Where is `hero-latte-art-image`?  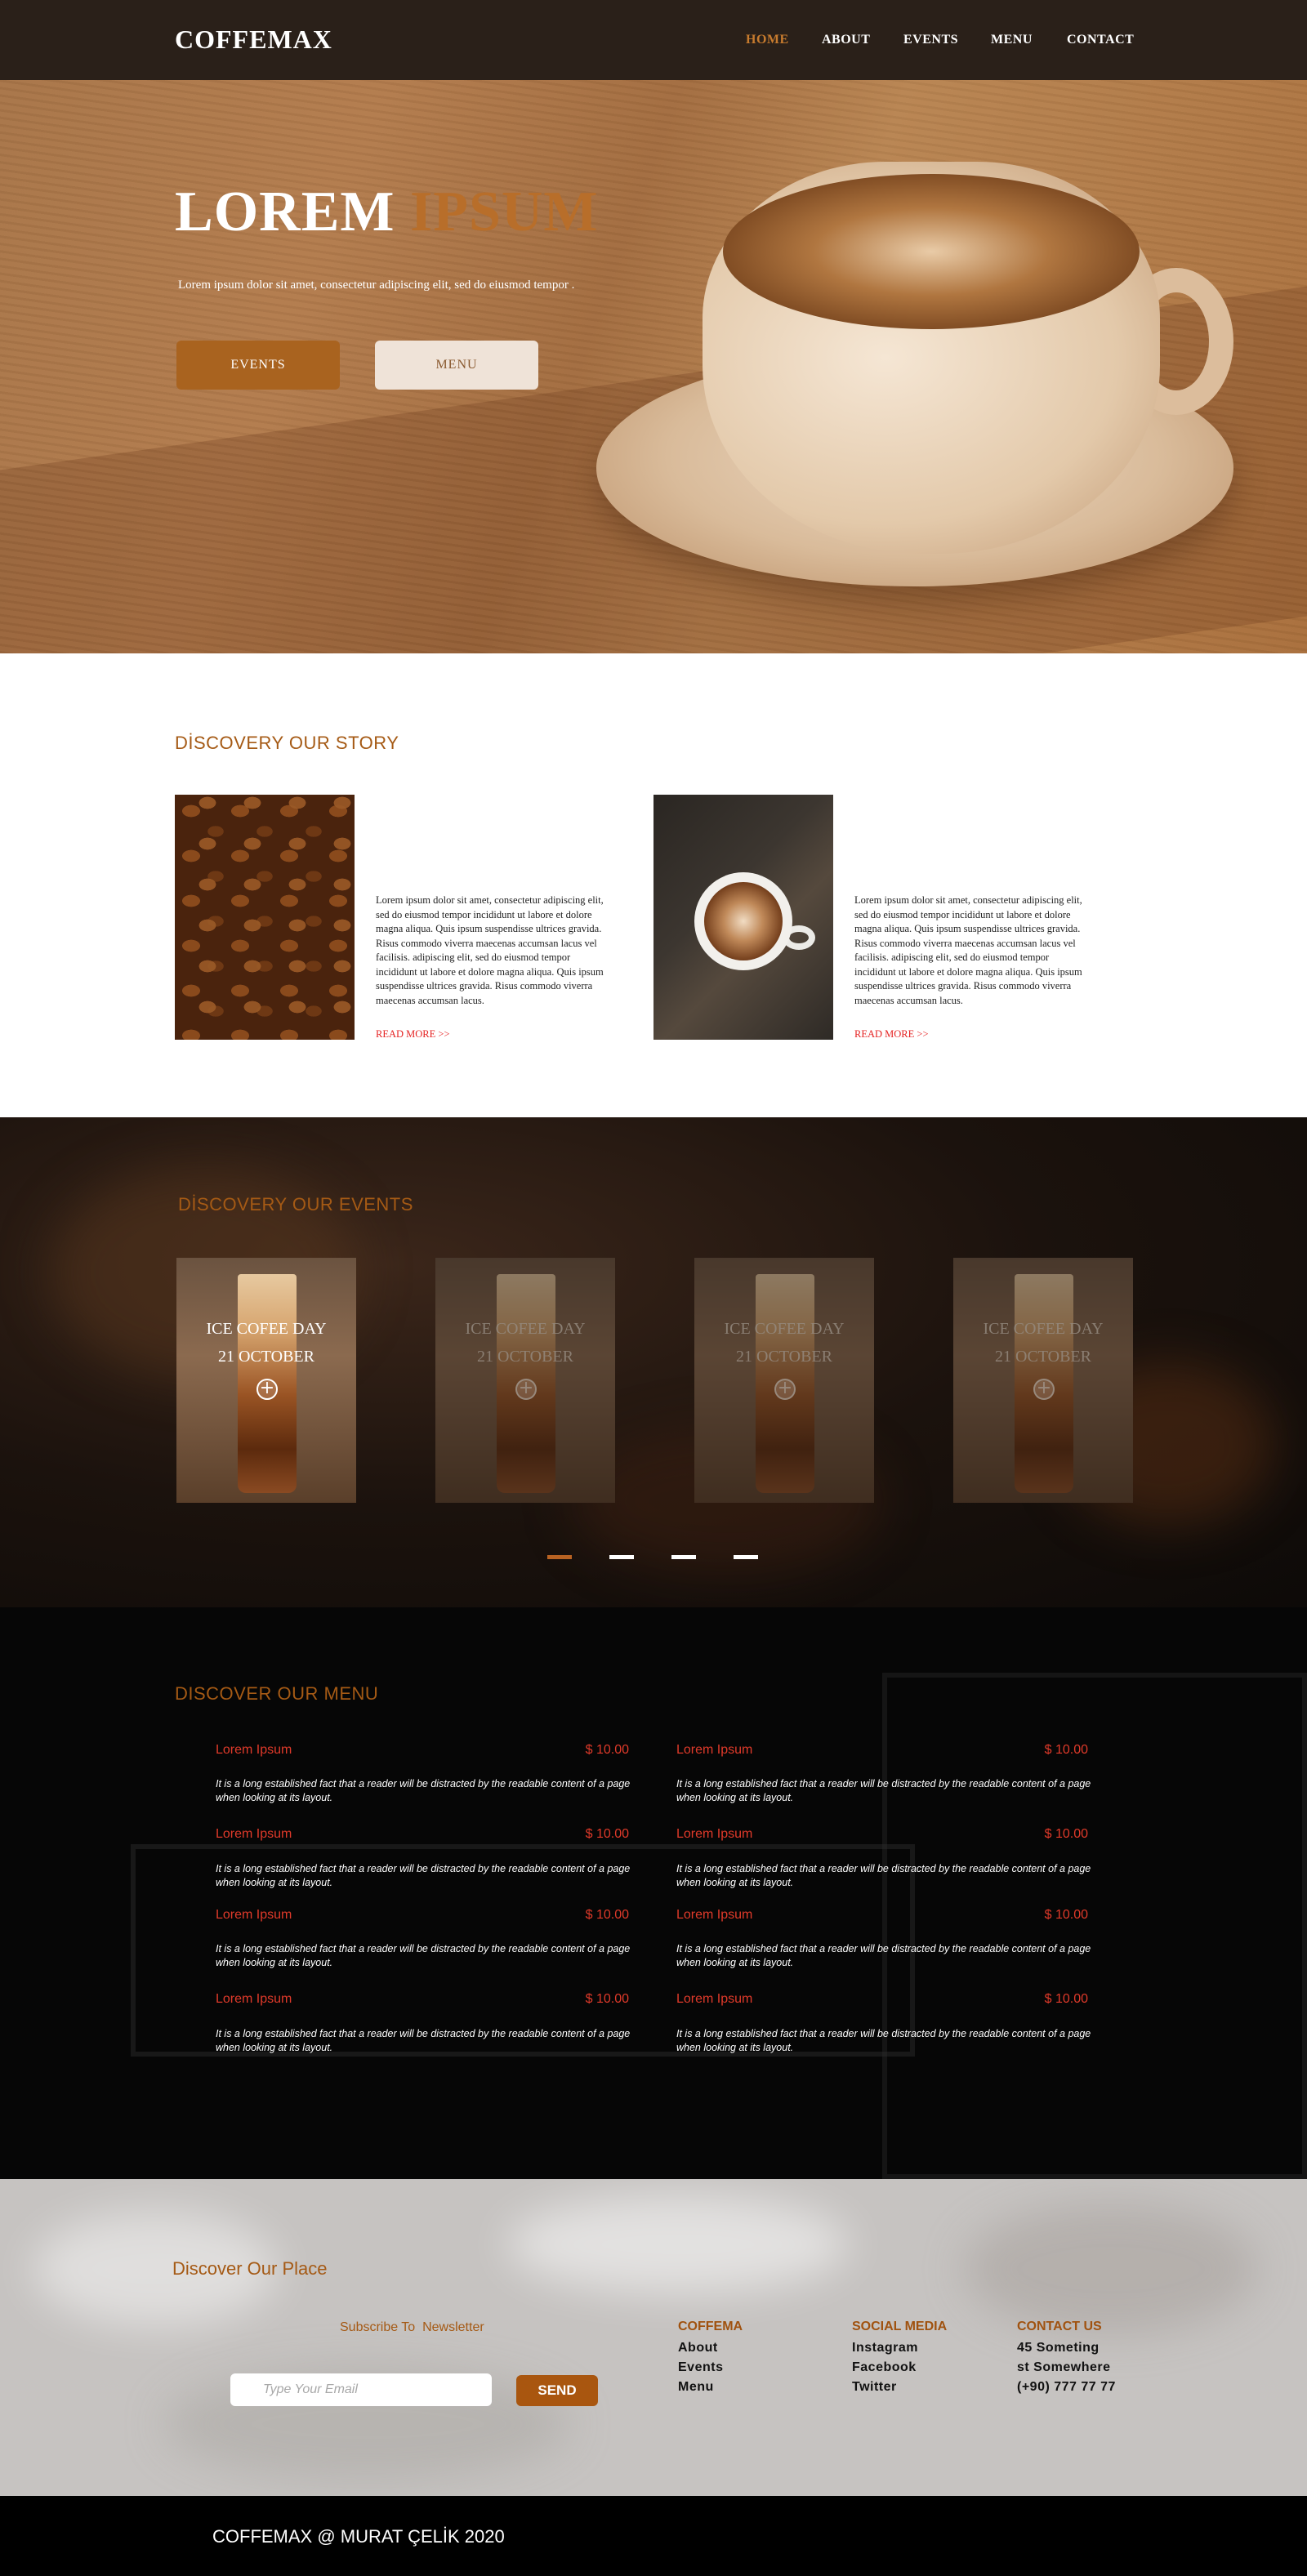
hero-latte-art-image is located at coordinates (931, 251).